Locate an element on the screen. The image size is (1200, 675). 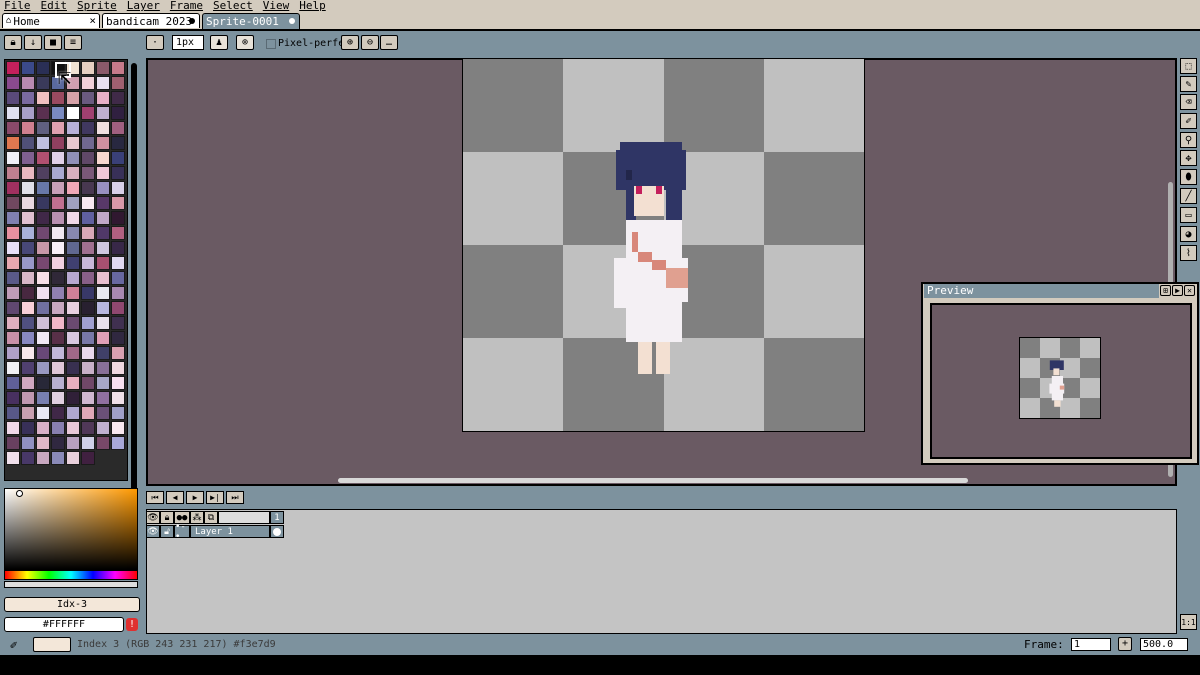
brush-shape-icon: · is located at coordinates (155, 42).